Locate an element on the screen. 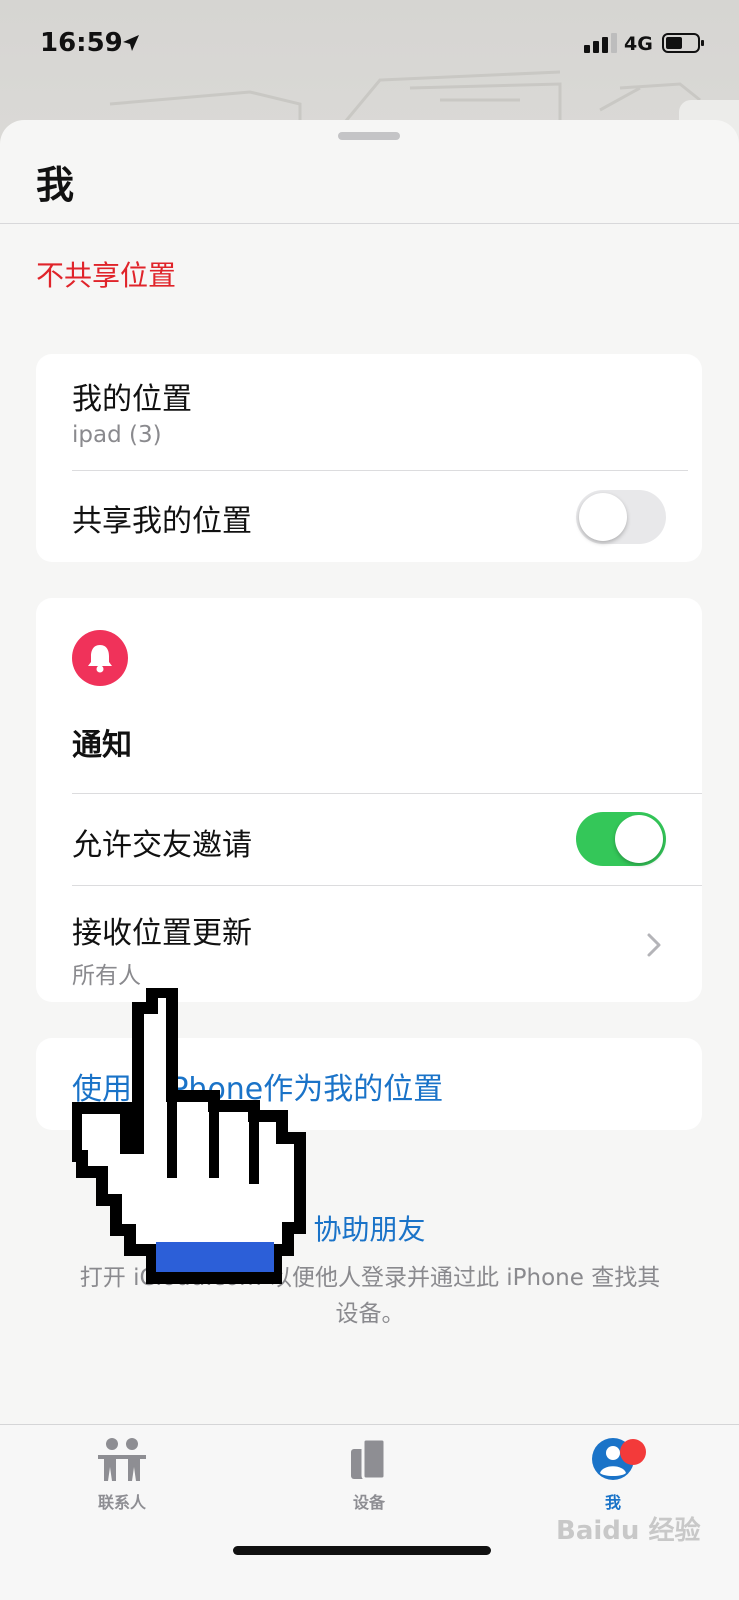 This screenshot has height=1600, width=739. my-location-device: ipad (3) is located at coordinates (117, 435).